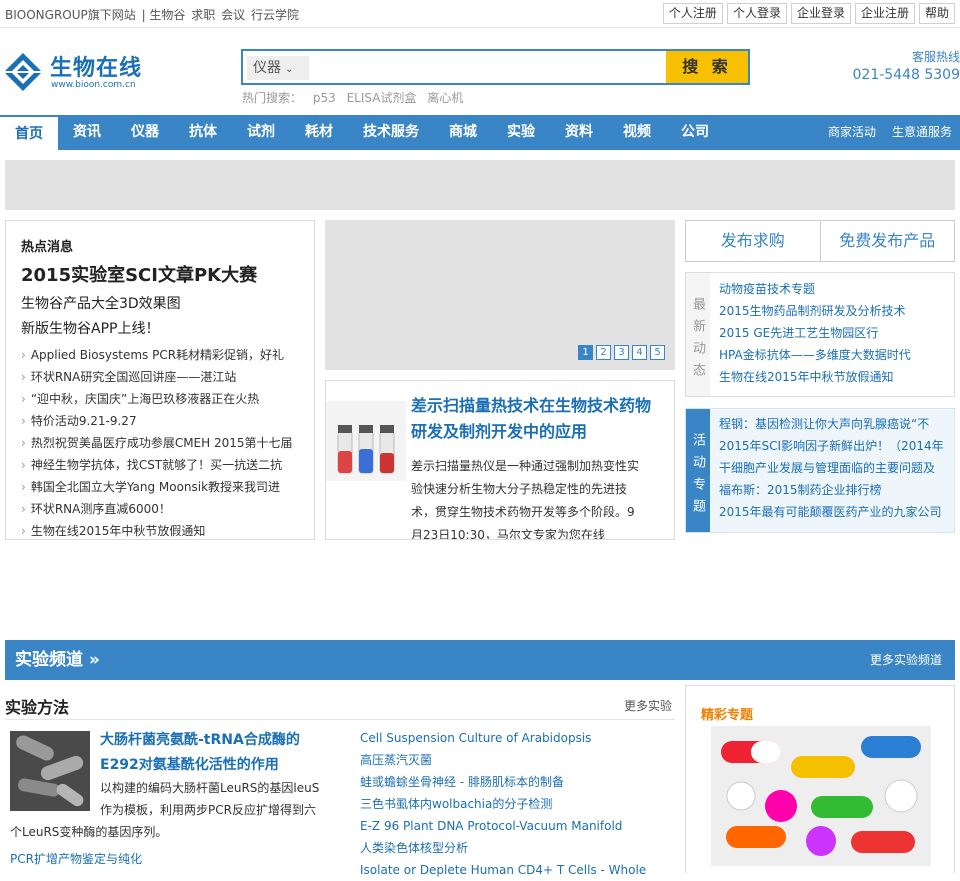  Describe the element at coordinates (261, 132) in the screenshot. I see `nav-reagents: 试剂` at that location.